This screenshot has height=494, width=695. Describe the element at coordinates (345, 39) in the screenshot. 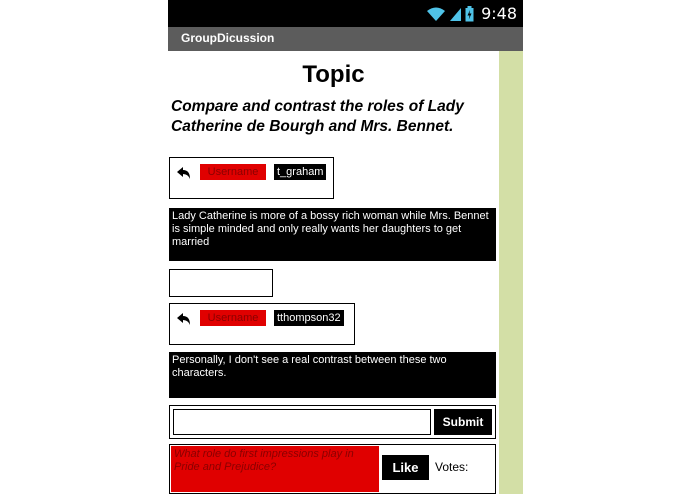

I see `app-title-bar: GroupDicussion` at that location.